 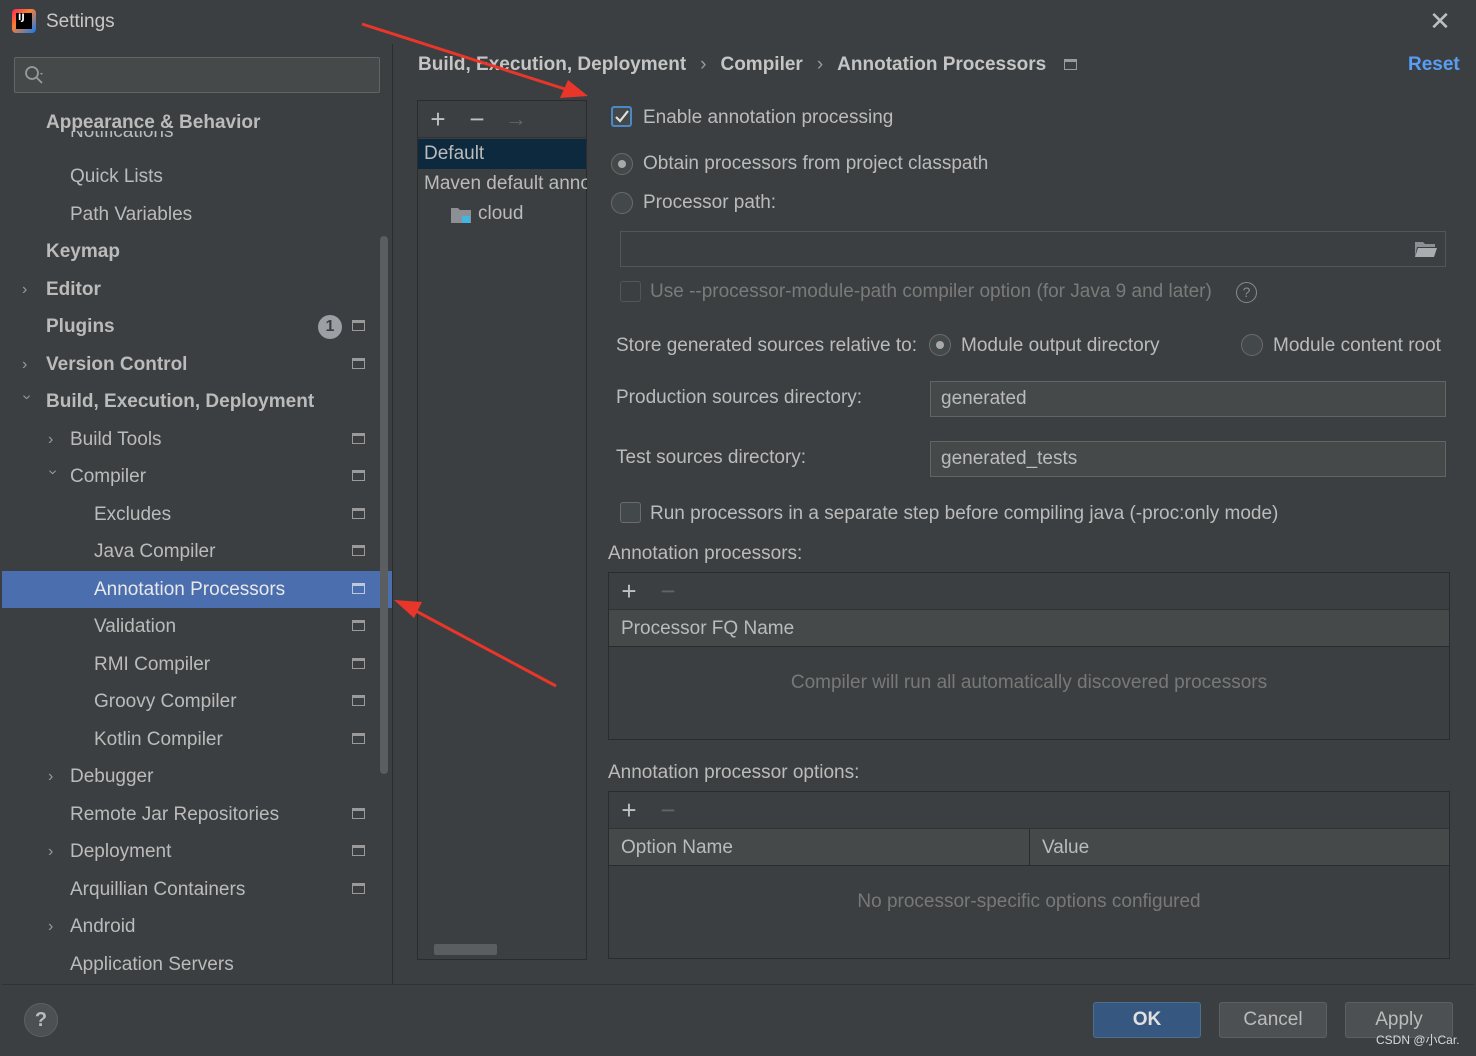 What do you see at coordinates (552, 65) in the screenshot?
I see `breadcrumb-build-execution-deployment: Build, Execution, Deployment` at bounding box center [552, 65].